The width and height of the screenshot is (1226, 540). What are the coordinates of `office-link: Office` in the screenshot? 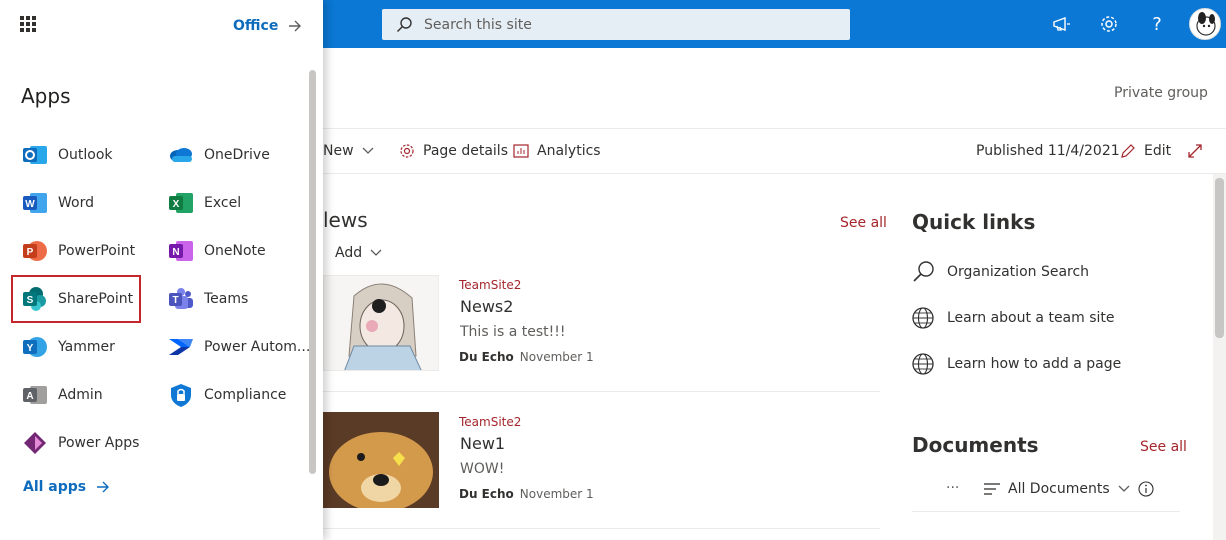 It's located at (267, 26).